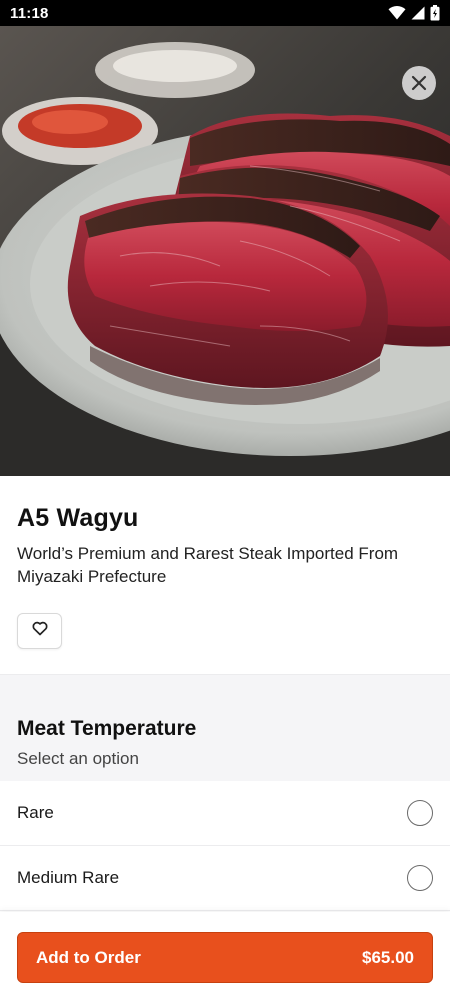  I want to click on option-row-rare: Rare, so click(225, 813).